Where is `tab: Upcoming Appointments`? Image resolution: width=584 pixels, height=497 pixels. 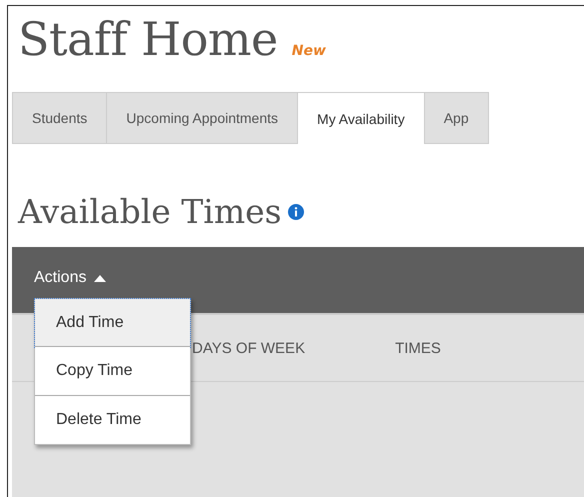
tab: Upcoming Appointments is located at coordinates (202, 118).